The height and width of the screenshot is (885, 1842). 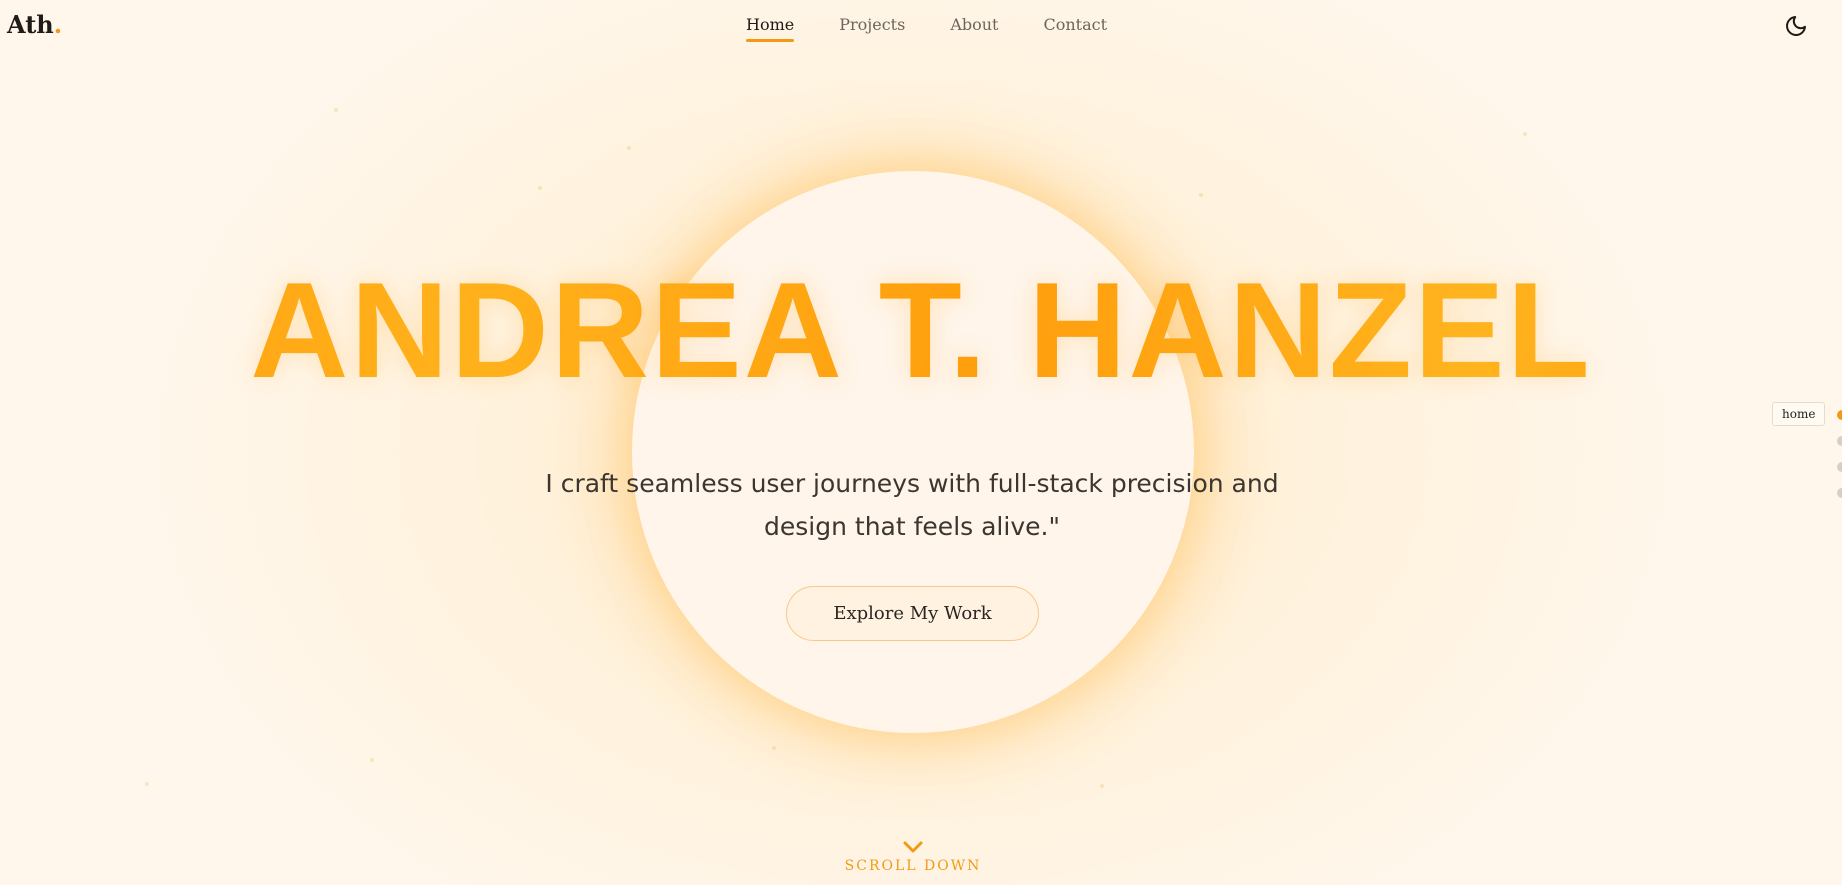 I want to click on nav-home: Home, so click(x=770, y=28).